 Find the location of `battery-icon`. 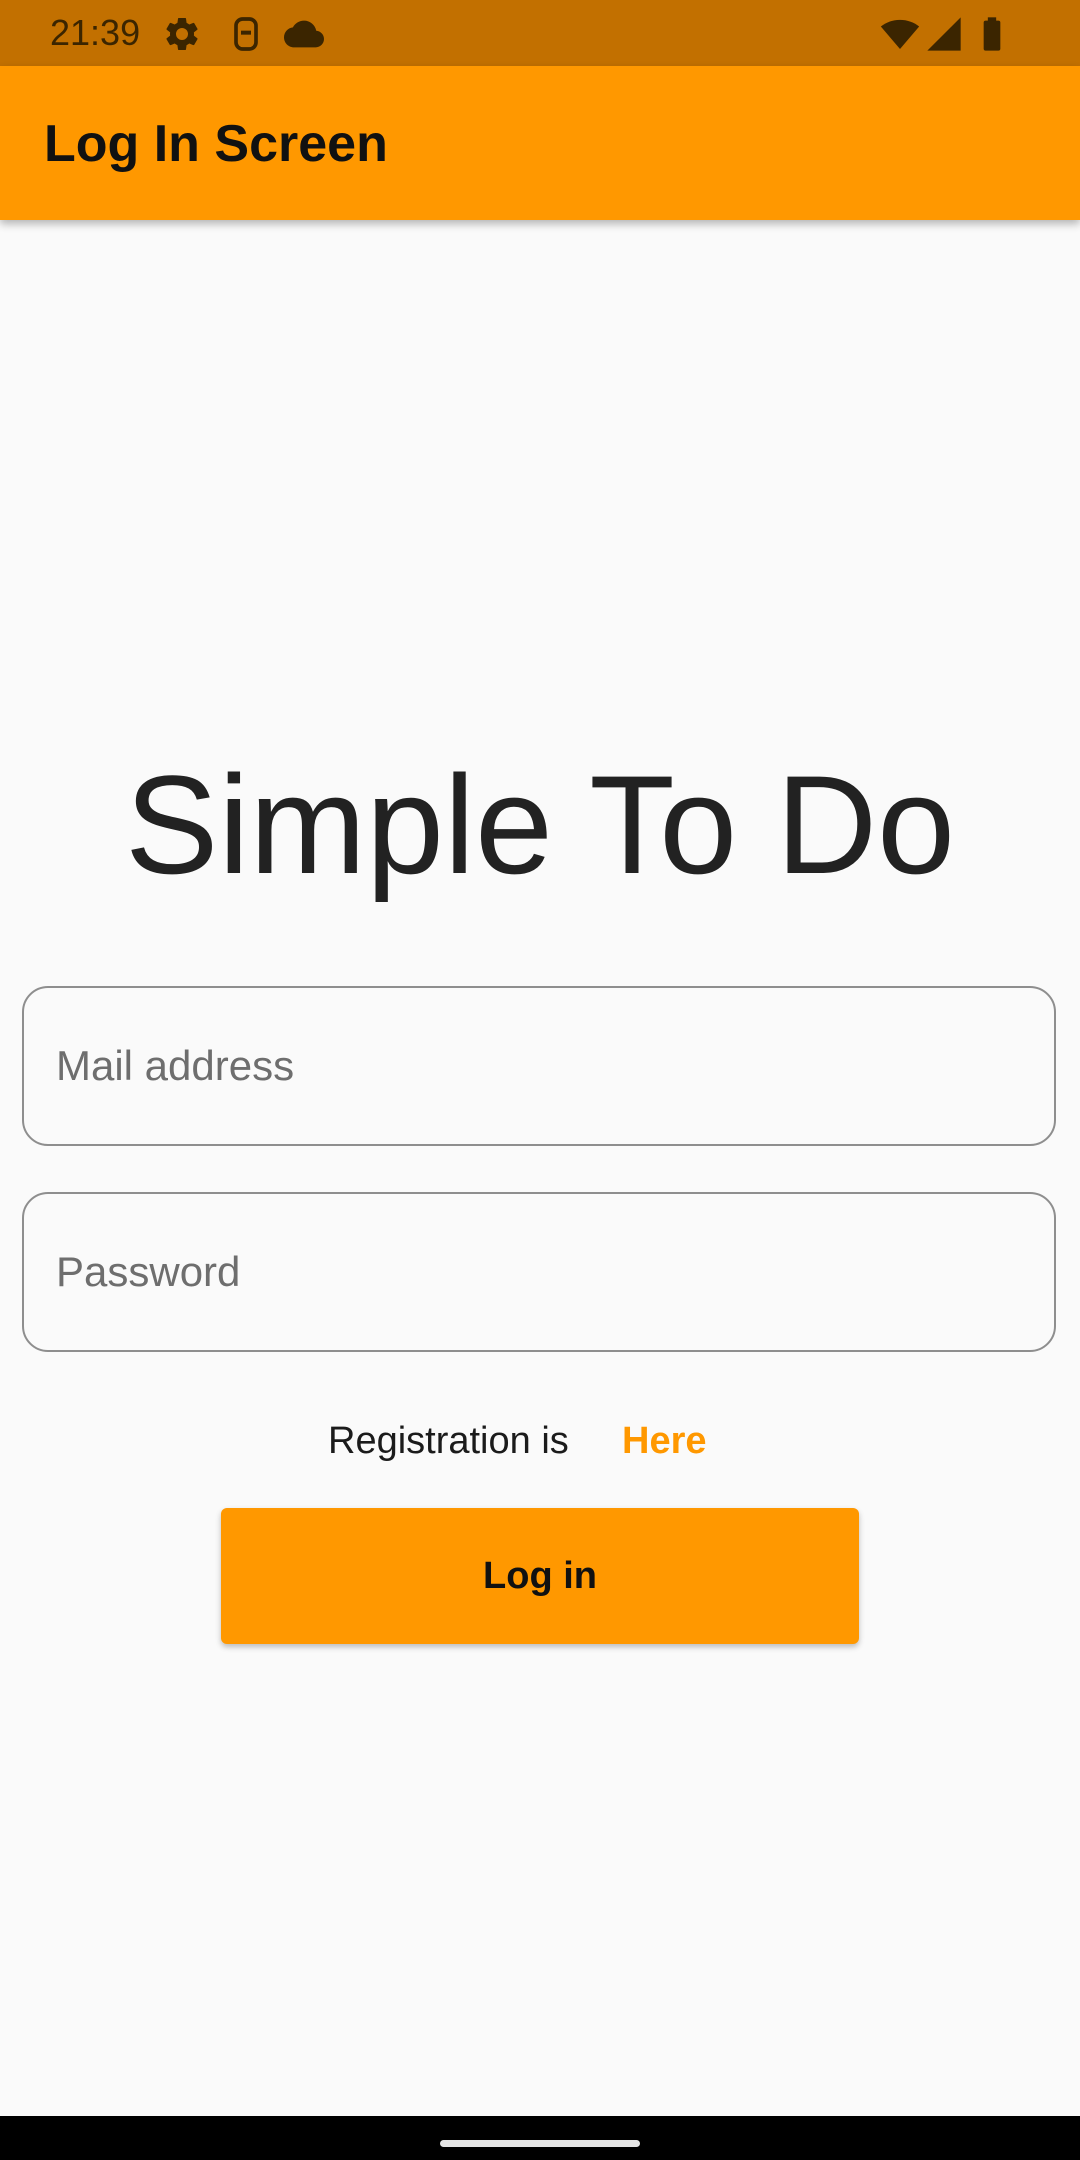

battery-icon is located at coordinates (992, 34).